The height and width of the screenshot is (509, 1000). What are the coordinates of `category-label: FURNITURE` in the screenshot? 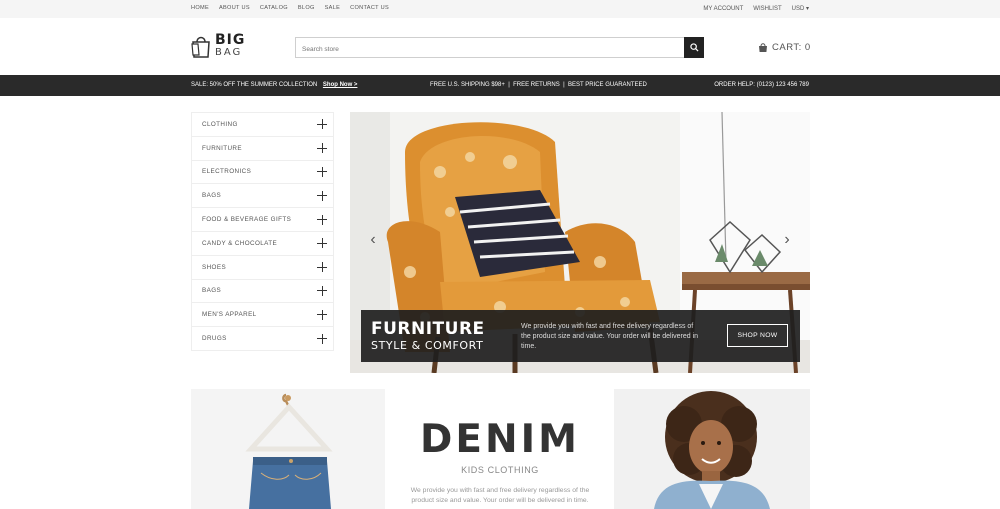 It's located at (222, 148).